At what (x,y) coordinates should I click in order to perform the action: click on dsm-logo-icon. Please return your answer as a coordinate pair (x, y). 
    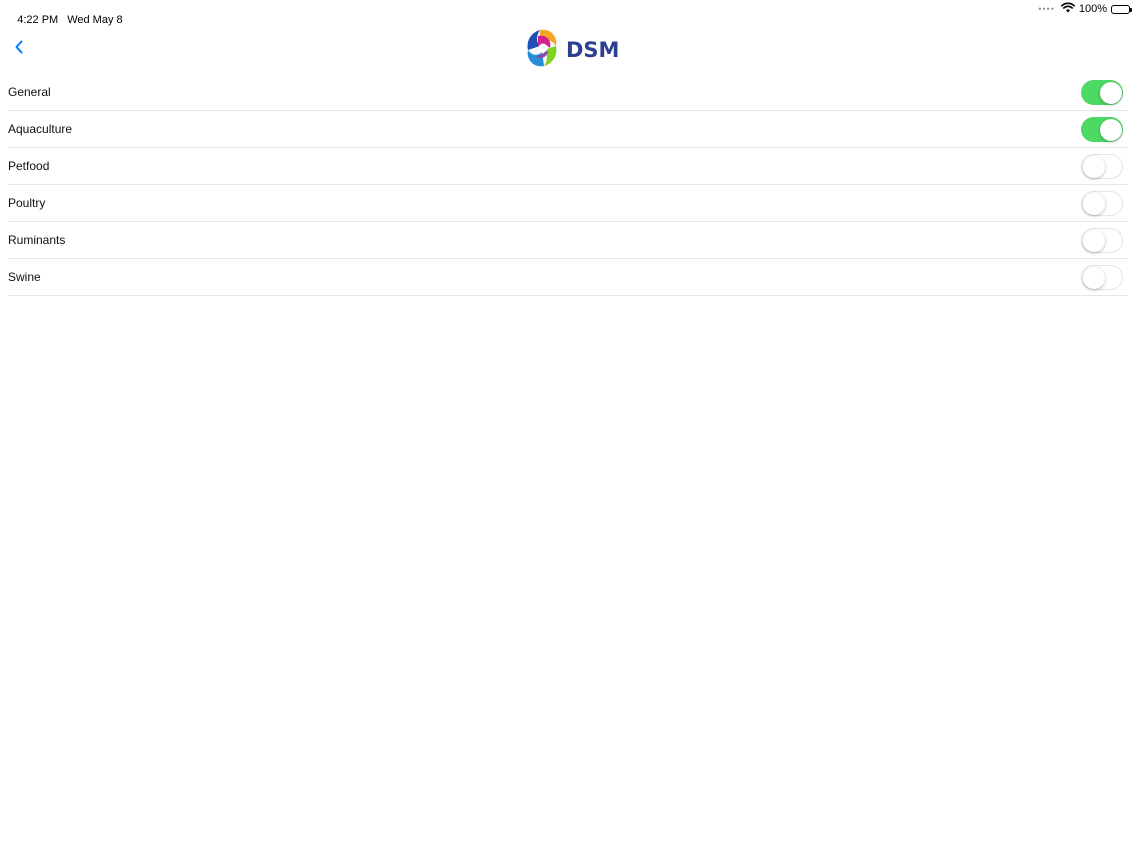
    Looking at the image, I should click on (543, 50).